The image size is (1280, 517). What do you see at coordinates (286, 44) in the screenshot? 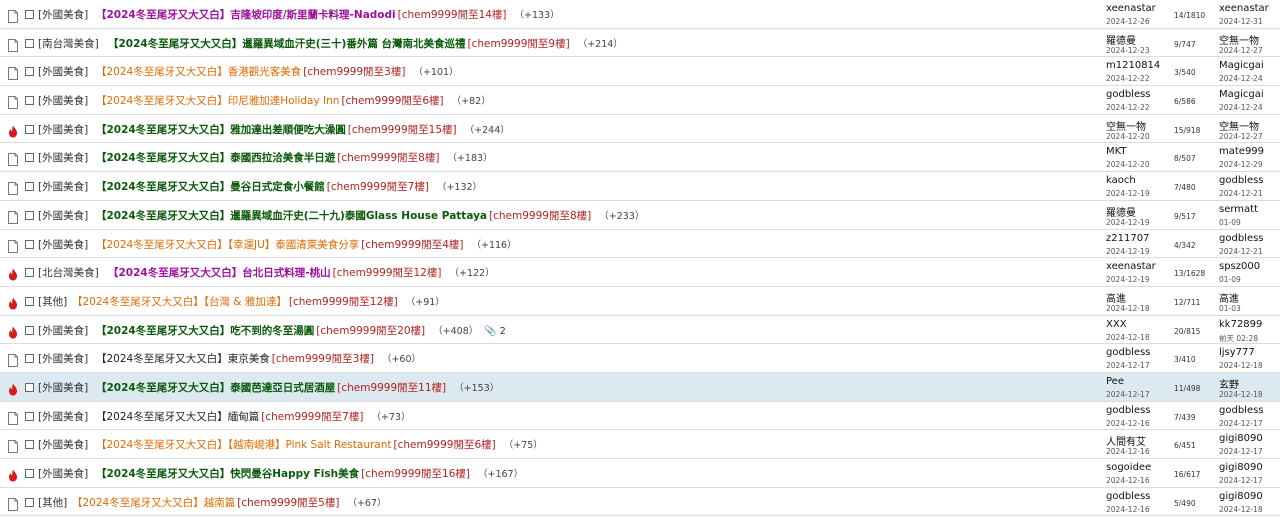
I see `thread-title-link: 【2024冬至尾牙又大又白】暹羅異域血汗史(三十)番外篇 台灣南北美食巡禮` at bounding box center [286, 44].